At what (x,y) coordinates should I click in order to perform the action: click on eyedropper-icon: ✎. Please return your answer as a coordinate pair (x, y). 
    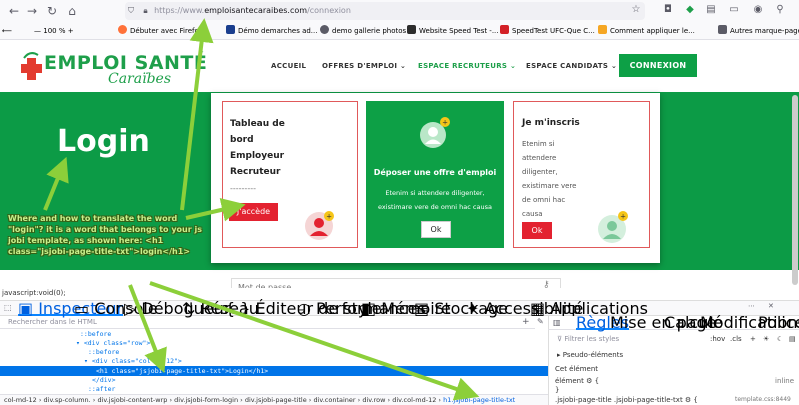
    Looking at the image, I should click on (540, 321).